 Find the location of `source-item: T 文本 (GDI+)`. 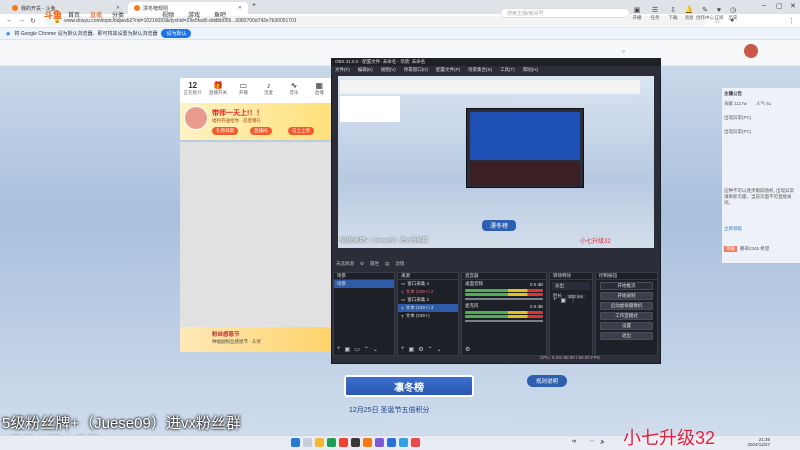

source-item: T 文本 (GDI+) is located at coordinates (428, 316).